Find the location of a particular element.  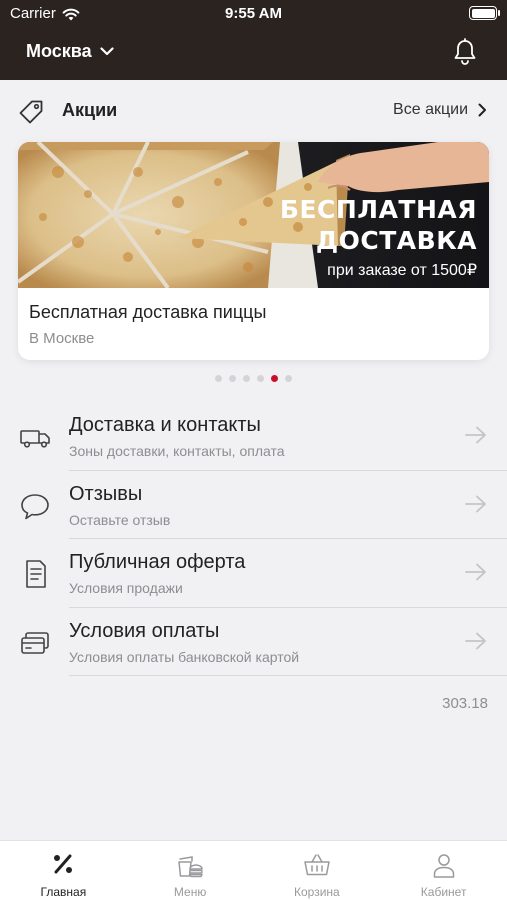

food-menu-icon is located at coordinates (190, 867).